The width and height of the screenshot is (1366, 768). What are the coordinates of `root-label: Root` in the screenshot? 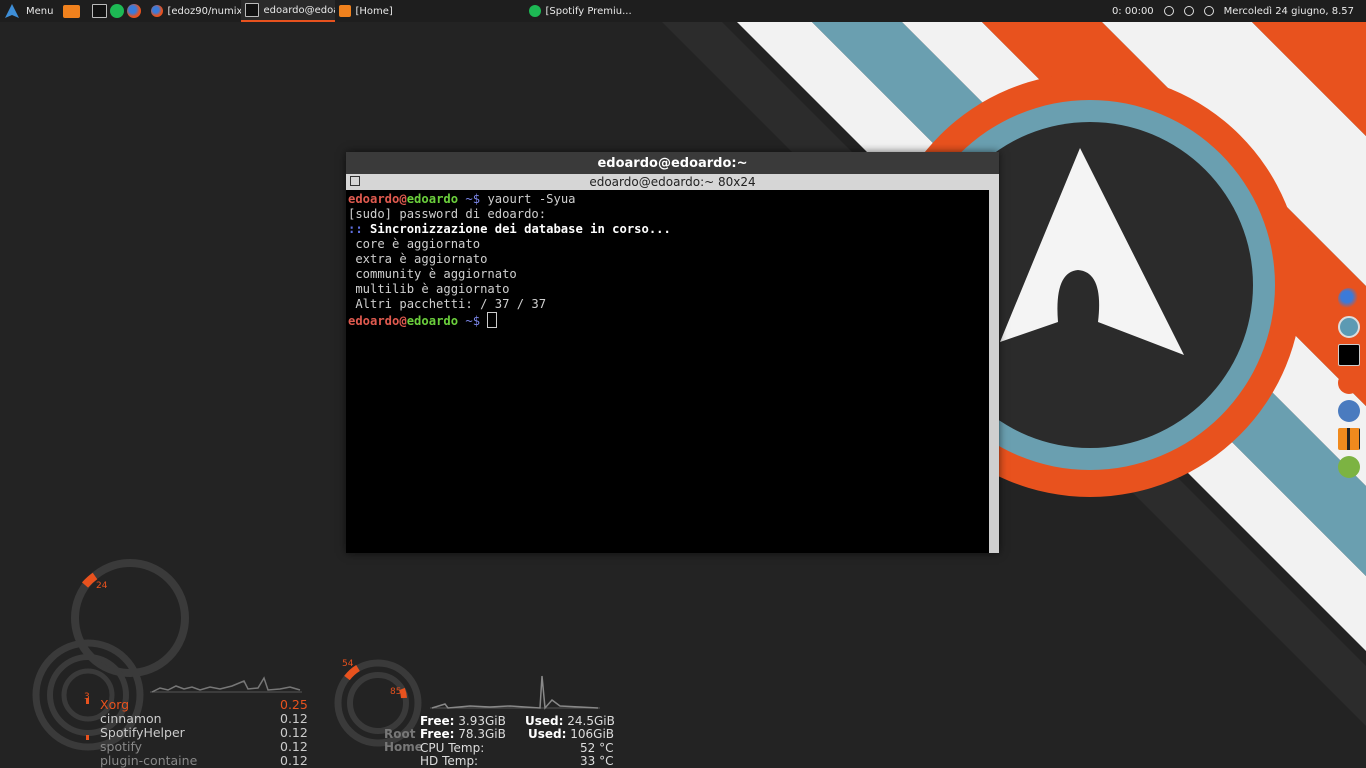 It's located at (400, 734).